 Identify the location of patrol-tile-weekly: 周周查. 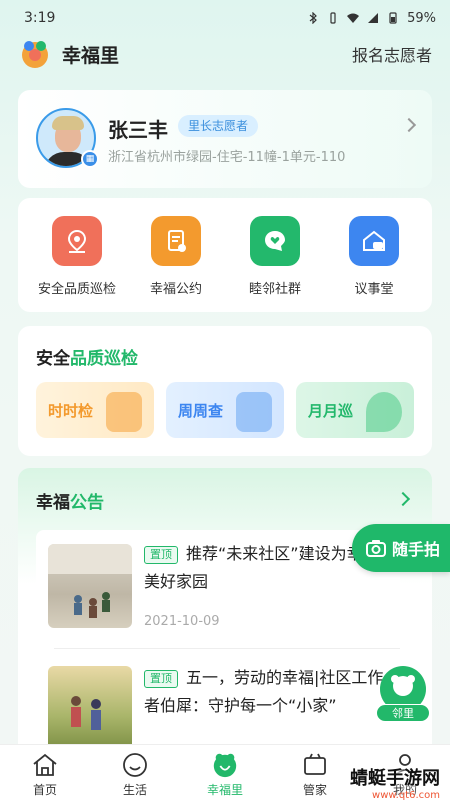
(225, 410).